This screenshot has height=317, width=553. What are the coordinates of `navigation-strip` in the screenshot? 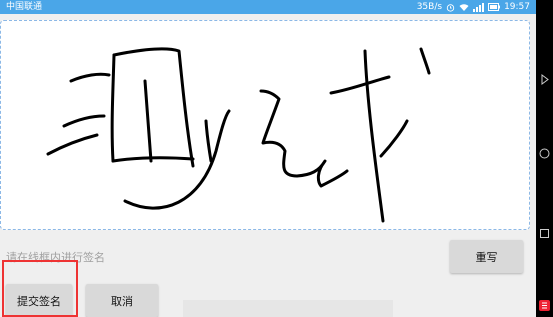 It's located at (544, 158).